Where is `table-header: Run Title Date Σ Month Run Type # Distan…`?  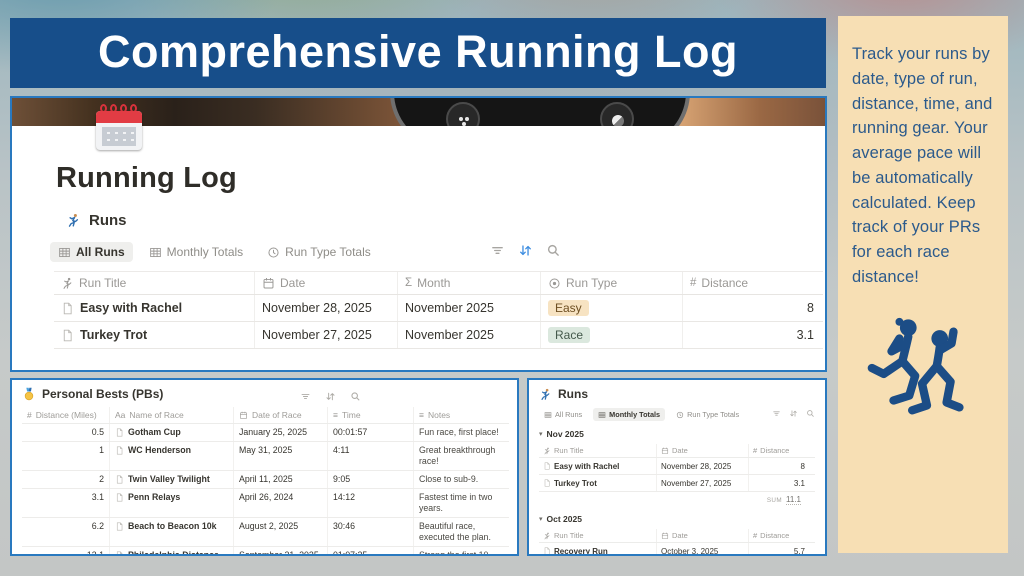 table-header: Run Title Date Σ Month Run Type # Distan… is located at coordinates (438, 283).